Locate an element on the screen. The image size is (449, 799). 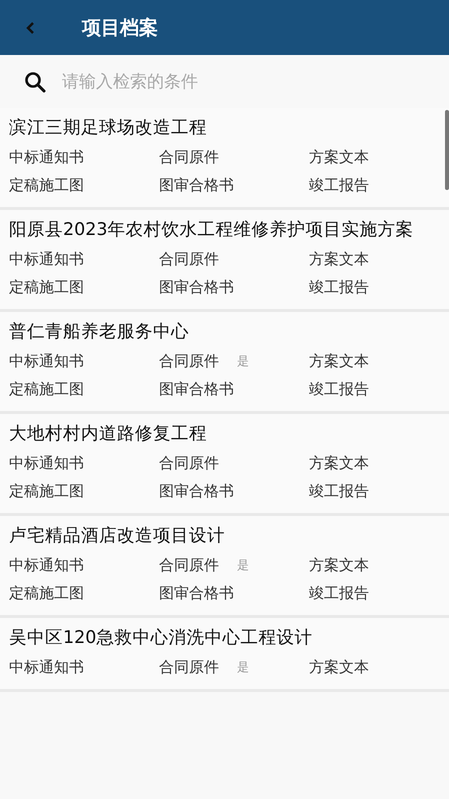
project-title: 大地村村内道路修复工程 is located at coordinates (108, 434).